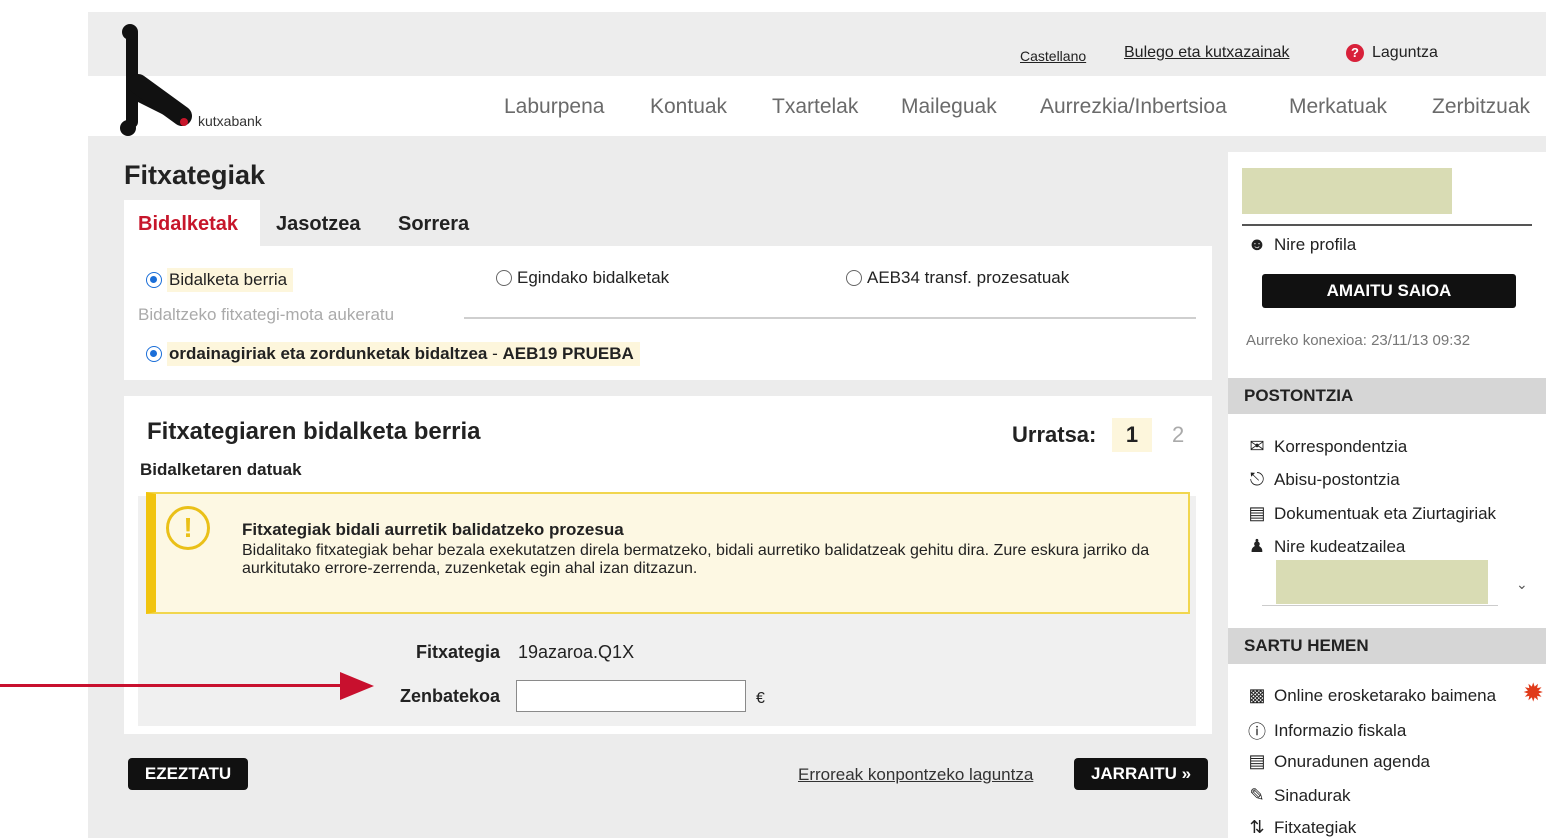 This screenshot has height=838, width=1546. Describe the element at coordinates (593, 277) in the screenshot. I see `radio-label: Egindako bidalketak` at that location.